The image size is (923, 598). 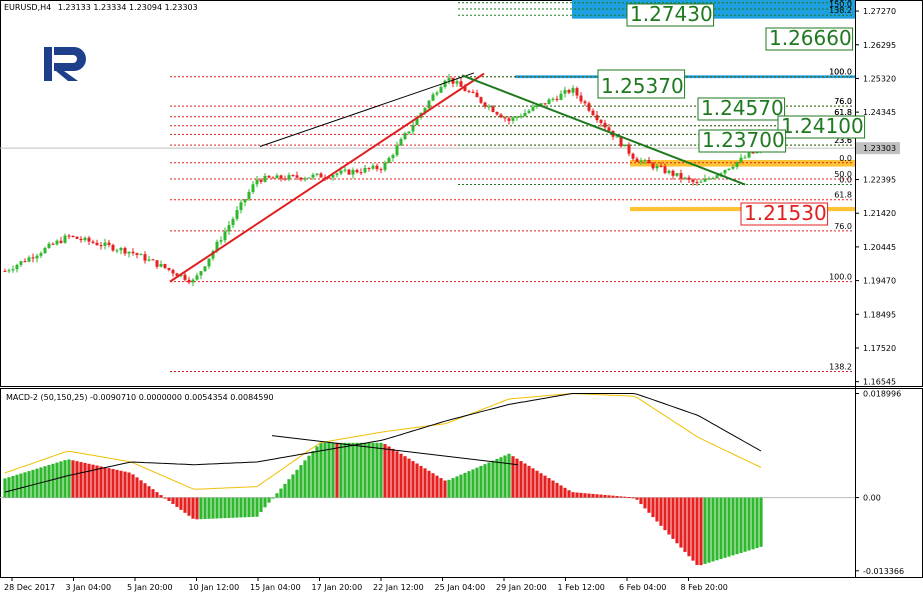 What do you see at coordinates (275, 587) in the screenshot?
I see `time-tick-label: 15 Jan 04:00` at bounding box center [275, 587].